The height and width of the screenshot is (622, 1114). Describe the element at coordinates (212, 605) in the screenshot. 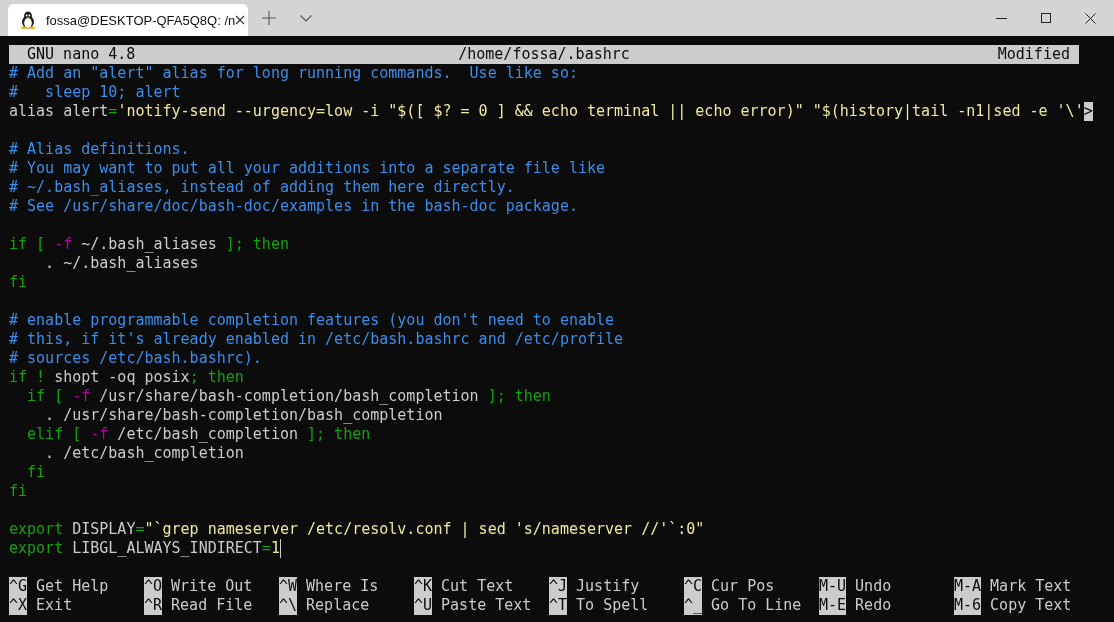

I see `shortcut-label: Read File` at that location.